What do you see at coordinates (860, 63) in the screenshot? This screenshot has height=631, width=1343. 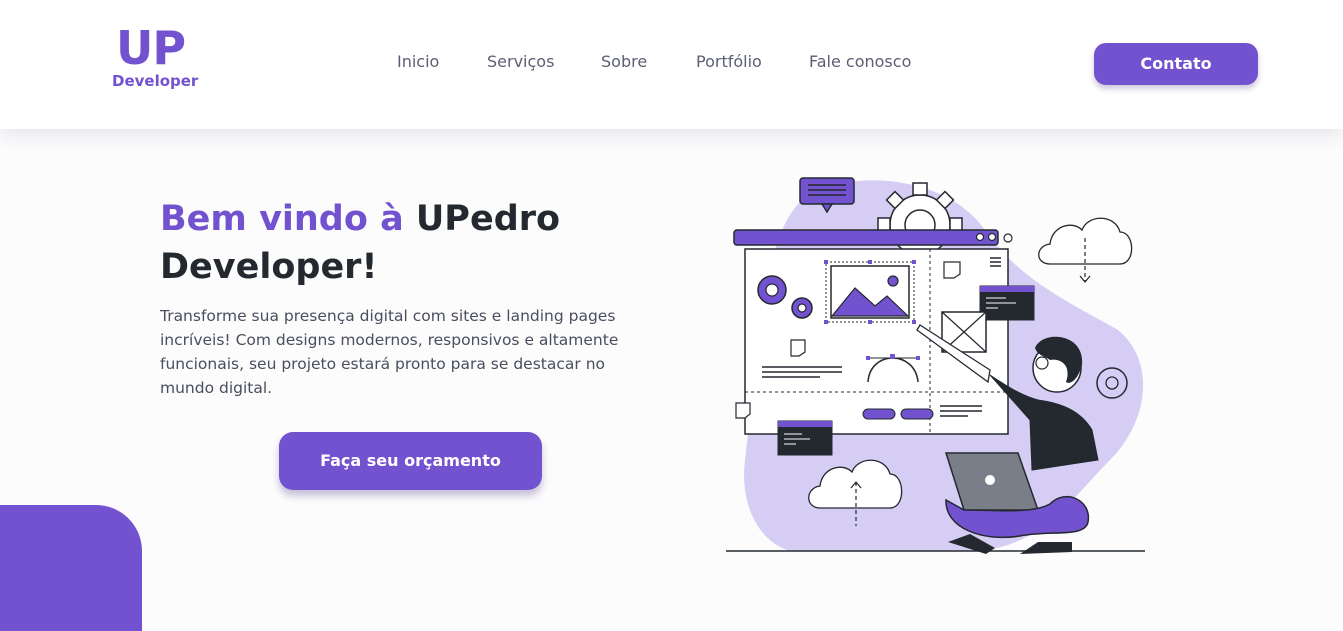 I see `nav-link-fale-conosco: Fale conosco` at bounding box center [860, 63].